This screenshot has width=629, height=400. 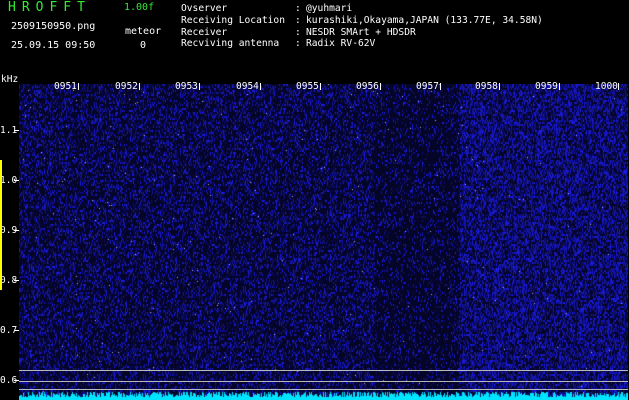 What do you see at coordinates (10, 79) in the screenshot?
I see `khz-unit-label: kHz` at bounding box center [10, 79].